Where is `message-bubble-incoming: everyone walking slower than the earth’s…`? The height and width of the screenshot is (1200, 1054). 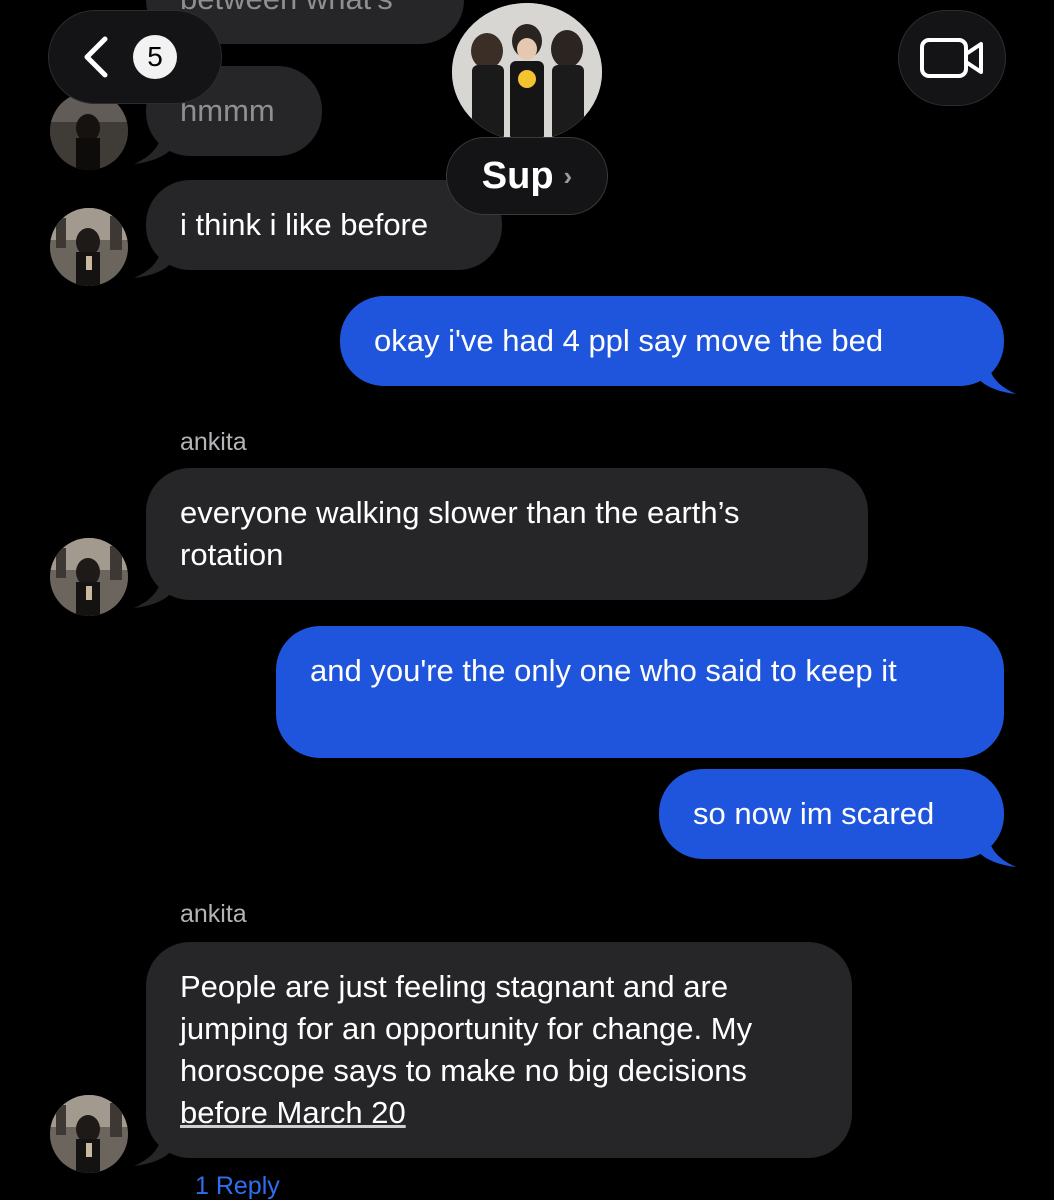
message-bubble-incoming: everyone walking slower than the earth’s… is located at coordinates (501, 538).